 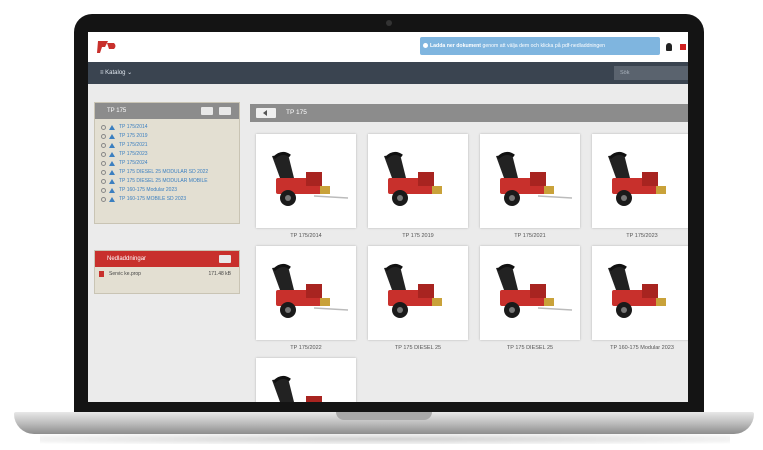 What do you see at coordinates (418, 236) in the screenshot?
I see `product-label: TP 175 2019` at bounding box center [418, 236].